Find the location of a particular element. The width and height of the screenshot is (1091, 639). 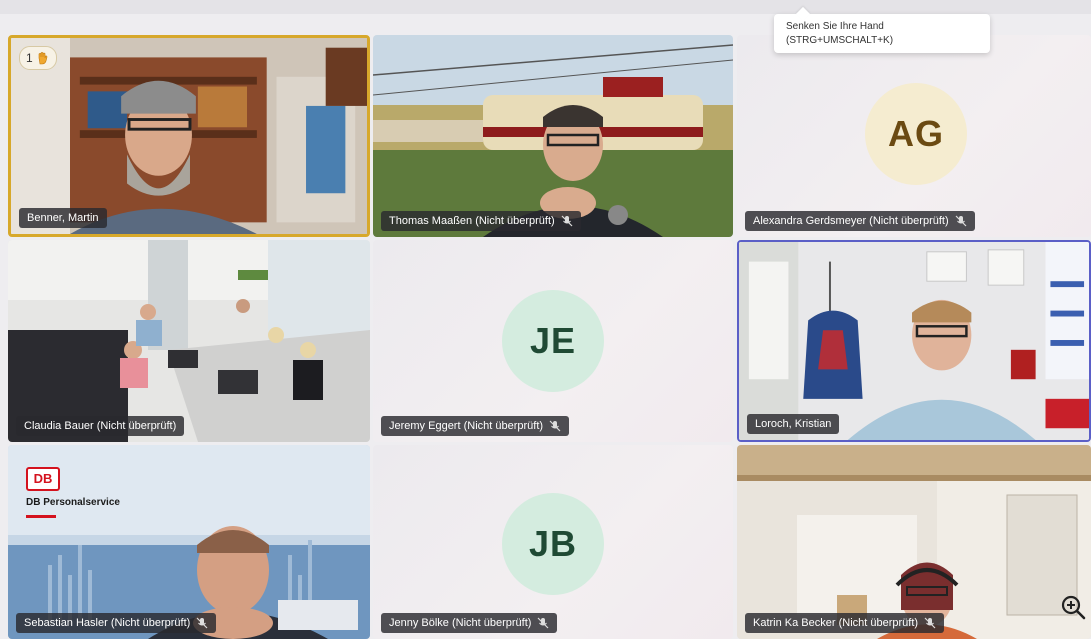

participant-name: Alexandra Gerdsmeyer (Nicht überprüft) is located at coordinates (860, 221).